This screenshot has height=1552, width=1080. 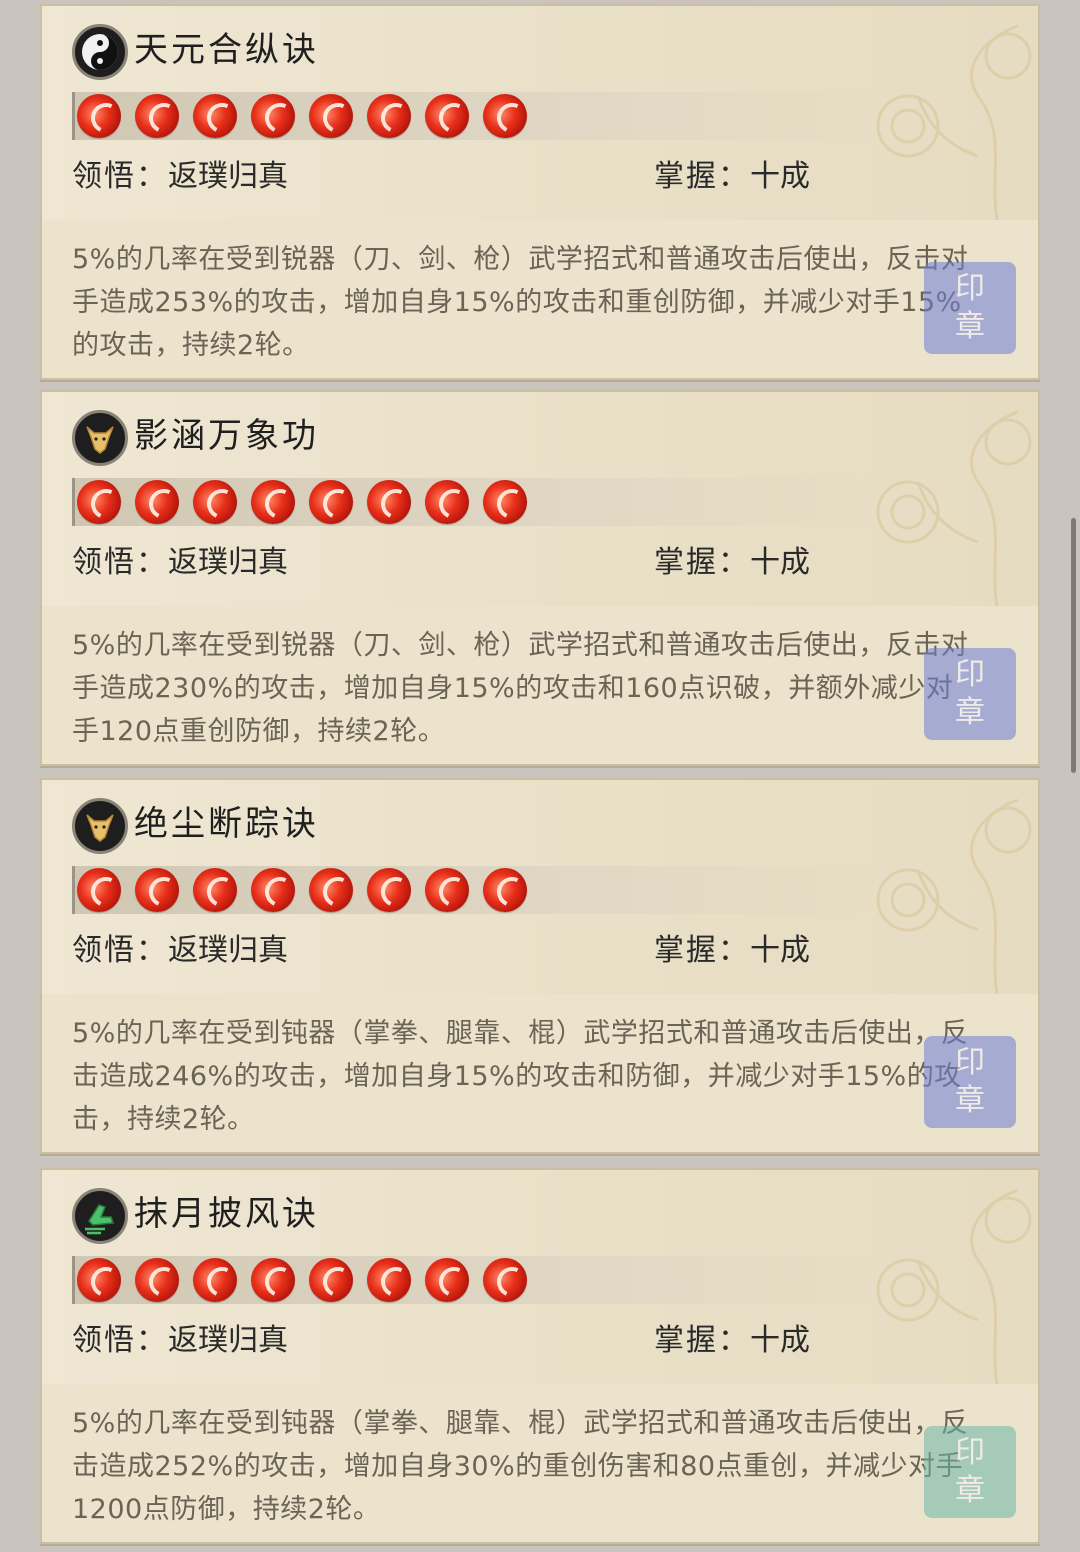 What do you see at coordinates (1073, 645) in the screenshot?
I see `scrollbar-thumb` at bounding box center [1073, 645].